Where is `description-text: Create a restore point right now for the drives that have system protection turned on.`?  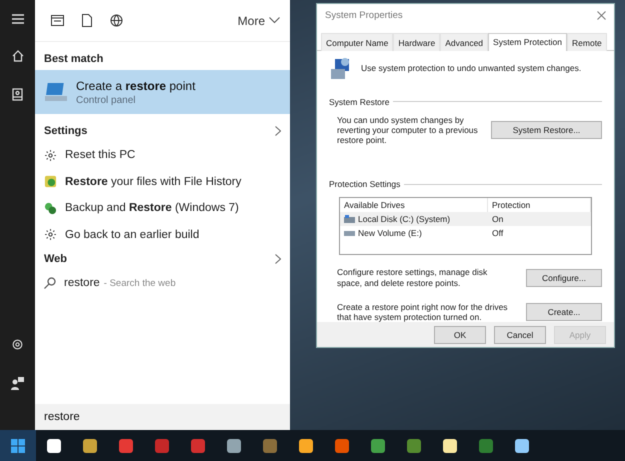
description-text: Create a restore point right now for the drives that have system protection turned on. is located at coordinates (423, 312).